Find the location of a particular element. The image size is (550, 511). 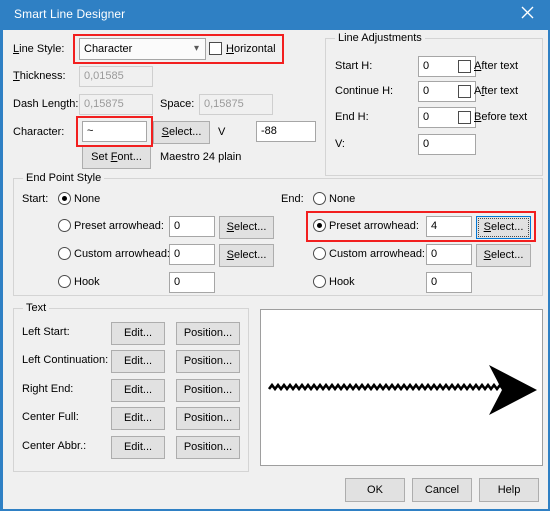

end-hook-label: Hook is located at coordinates (342, 282).